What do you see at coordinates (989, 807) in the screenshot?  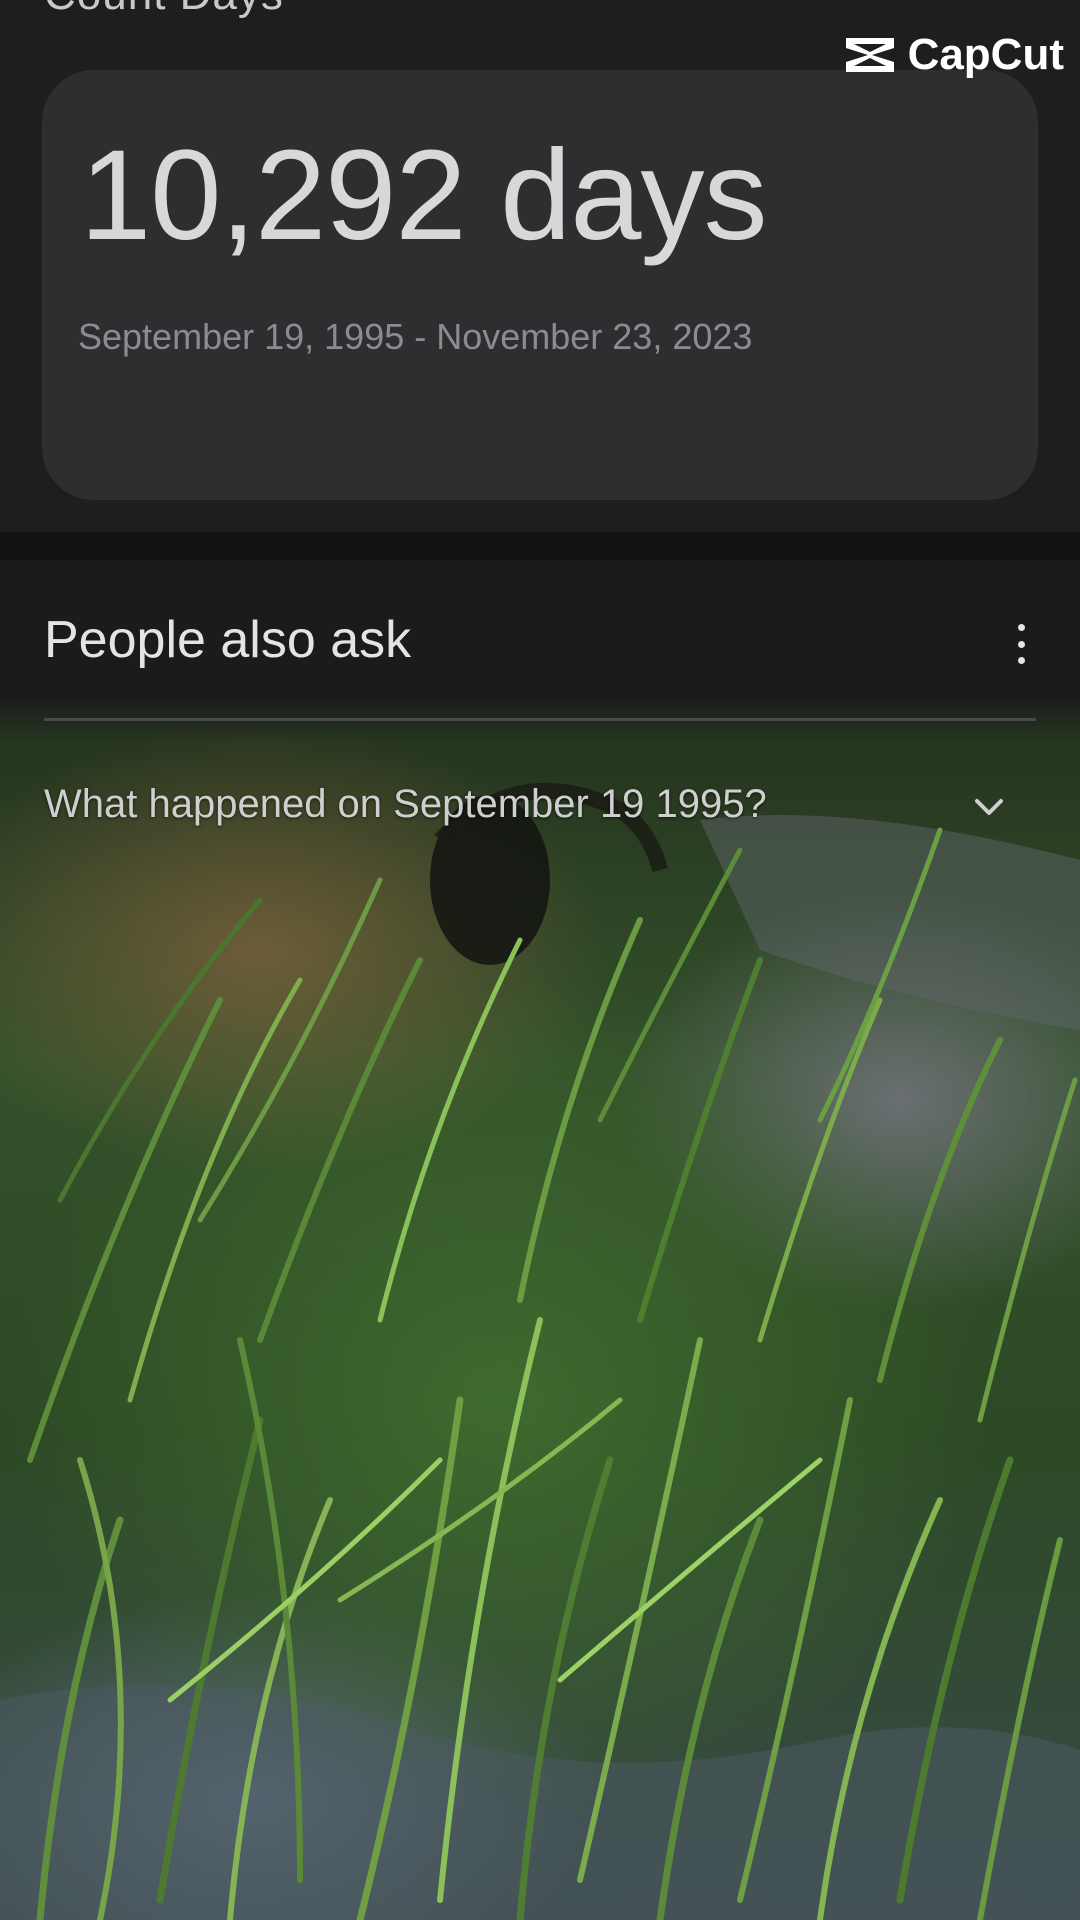 I see `chevron-down-icon` at bounding box center [989, 807].